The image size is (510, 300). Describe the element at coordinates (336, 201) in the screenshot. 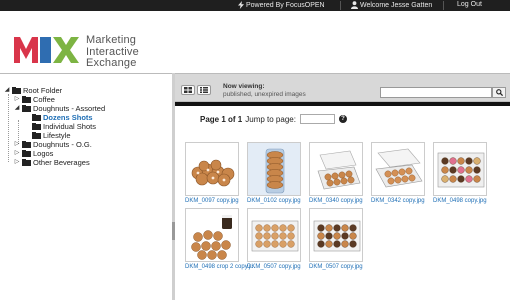

I see `thumbnail-caption: DKM_0340 copy.jpg` at that location.